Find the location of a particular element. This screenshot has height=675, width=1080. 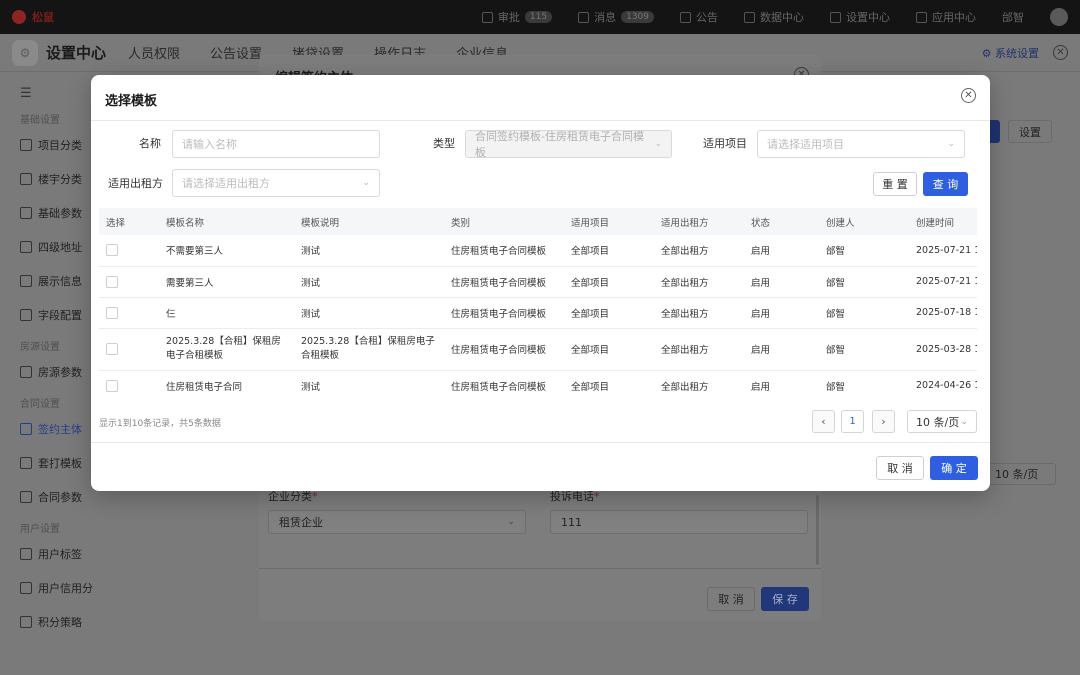

sidebar-item: 基础参数 is located at coordinates (60, 213).